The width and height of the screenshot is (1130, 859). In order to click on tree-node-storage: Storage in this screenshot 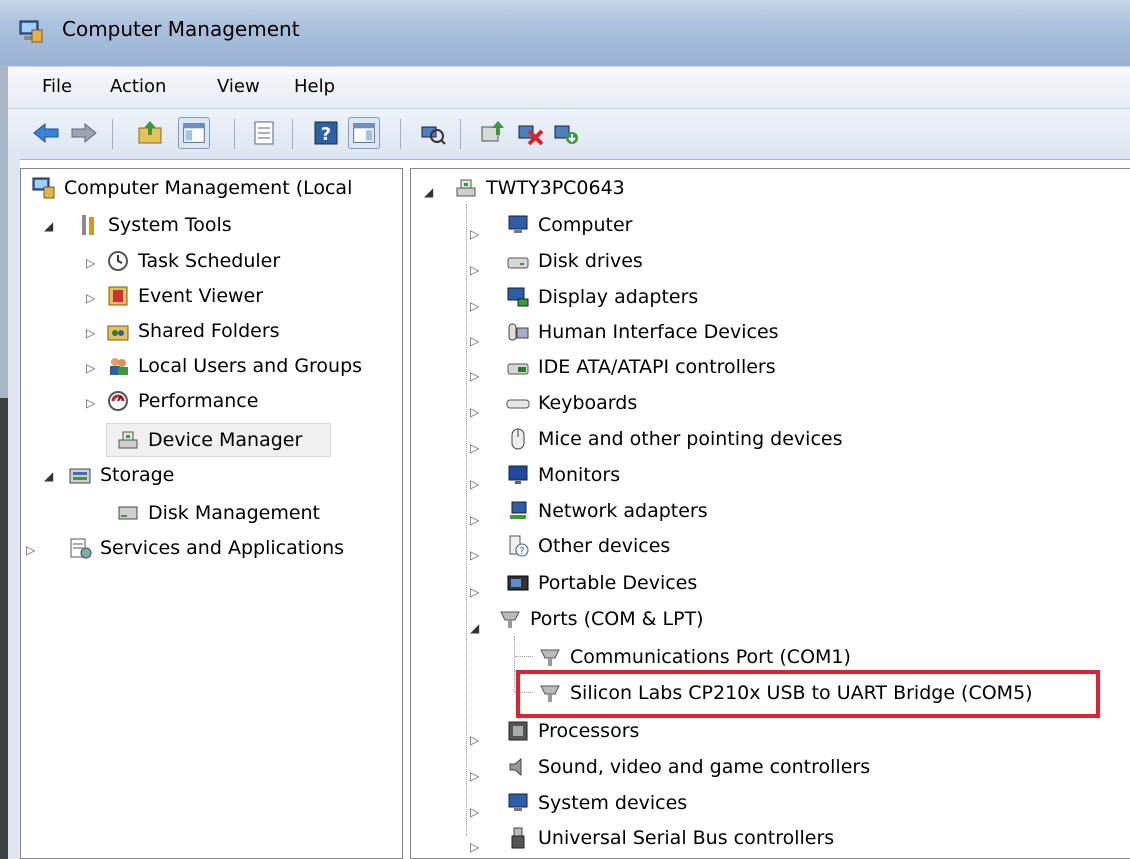, I will do `click(121, 475)`.